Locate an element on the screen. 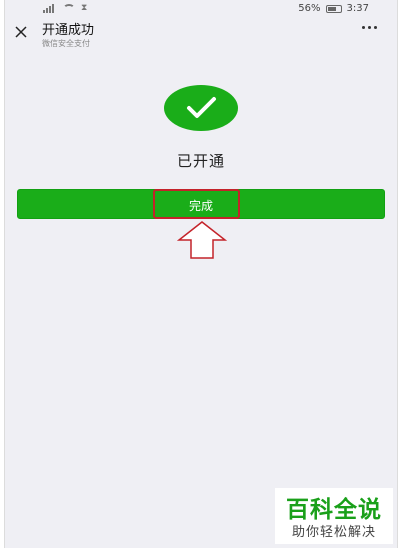  watermark-brand: 百科全说 is located at coordinates (334, 510).